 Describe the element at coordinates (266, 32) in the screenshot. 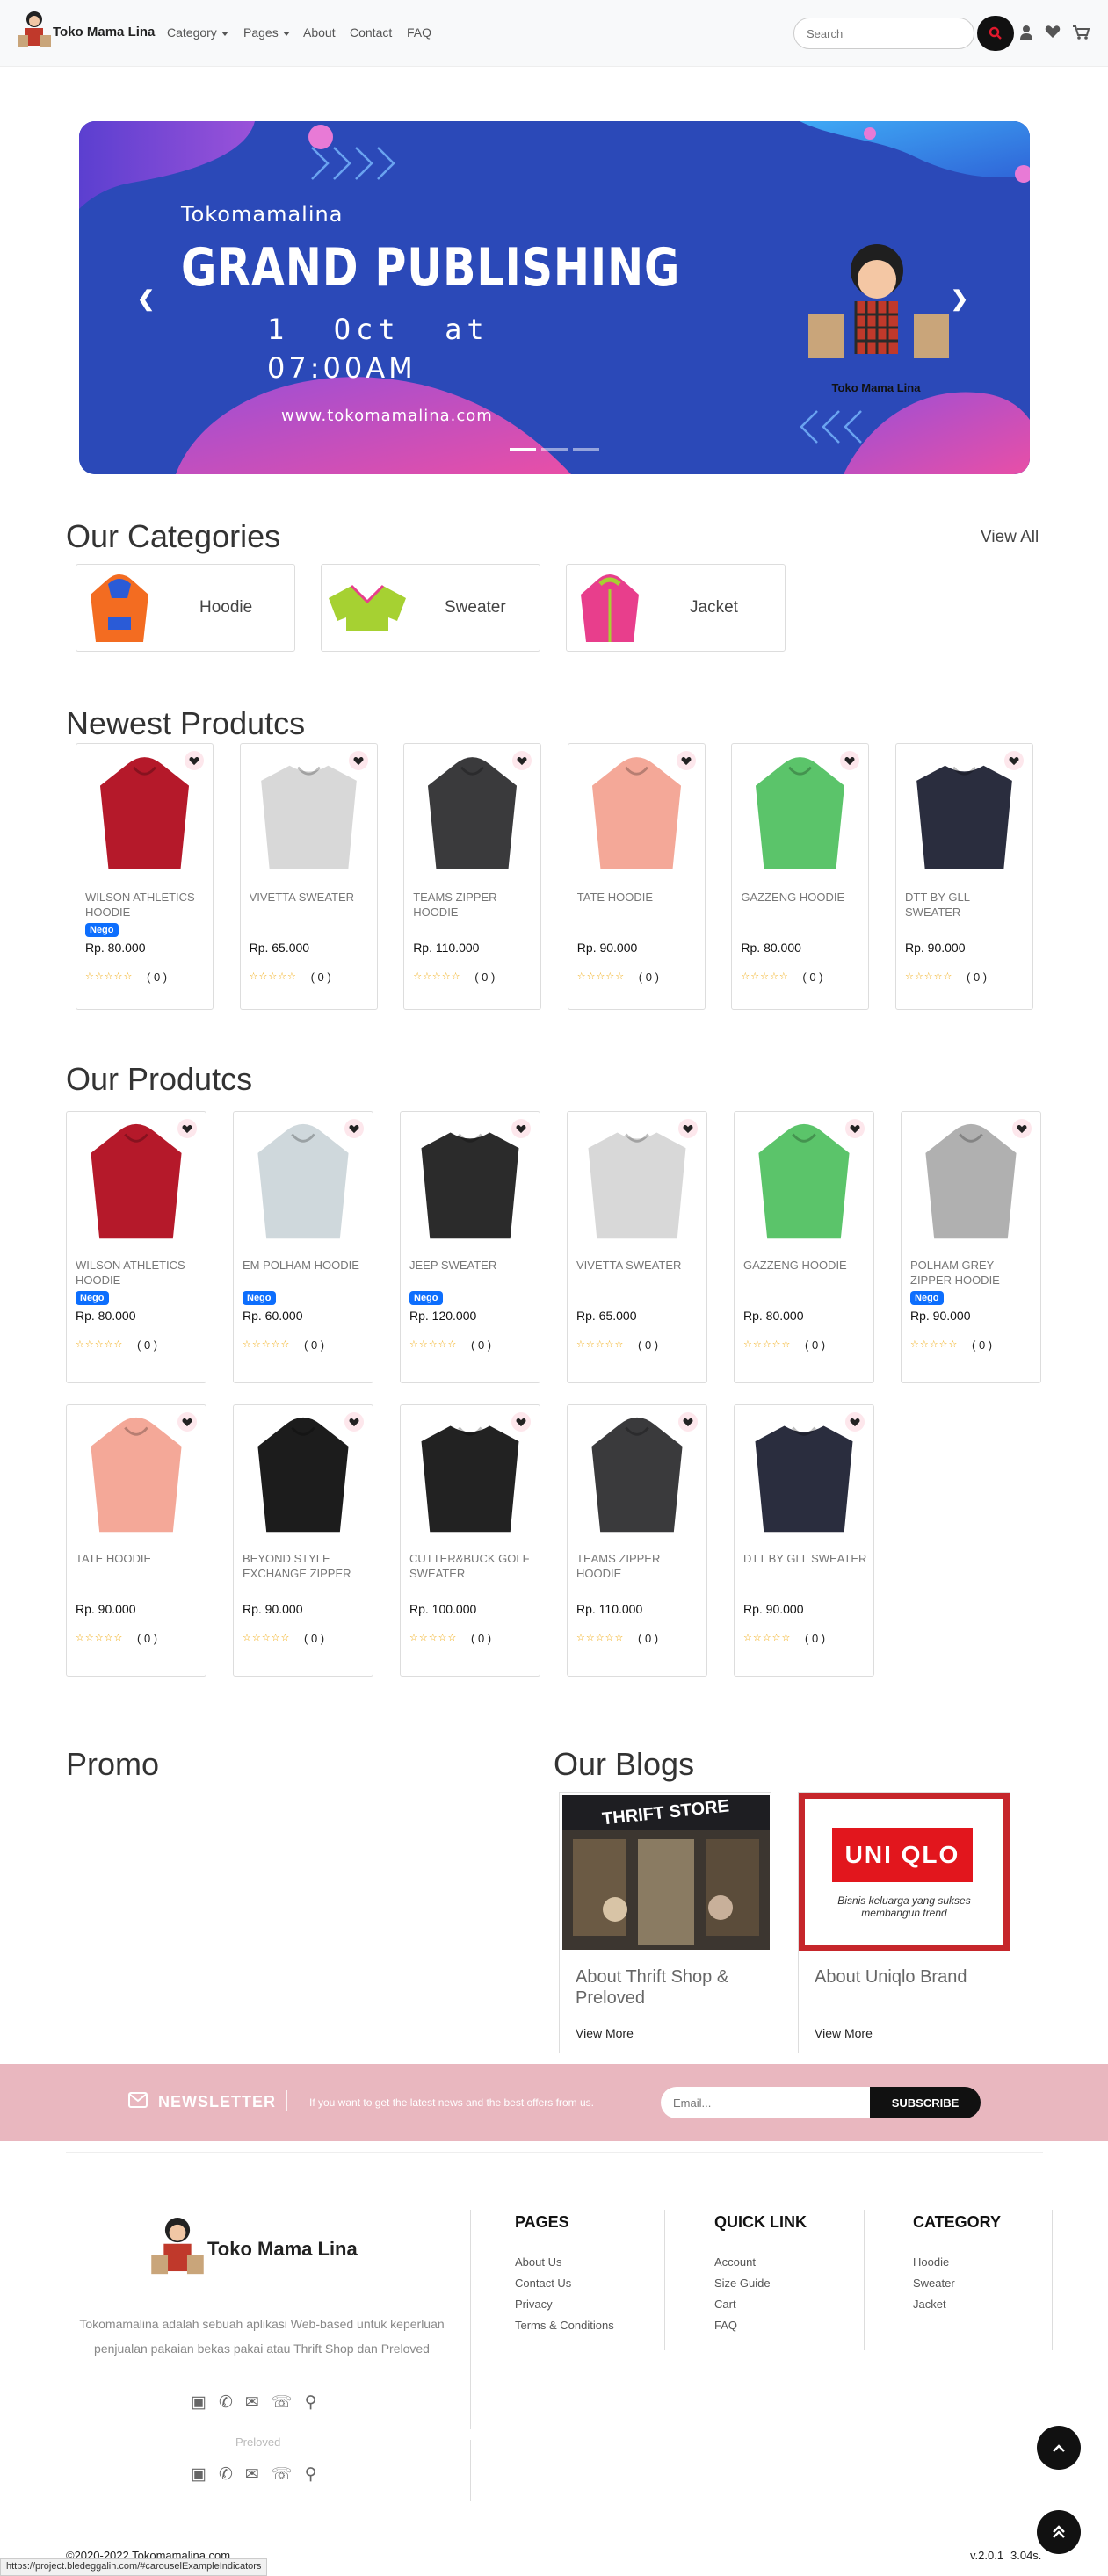

I see `nav-pages: Pages` at that location.